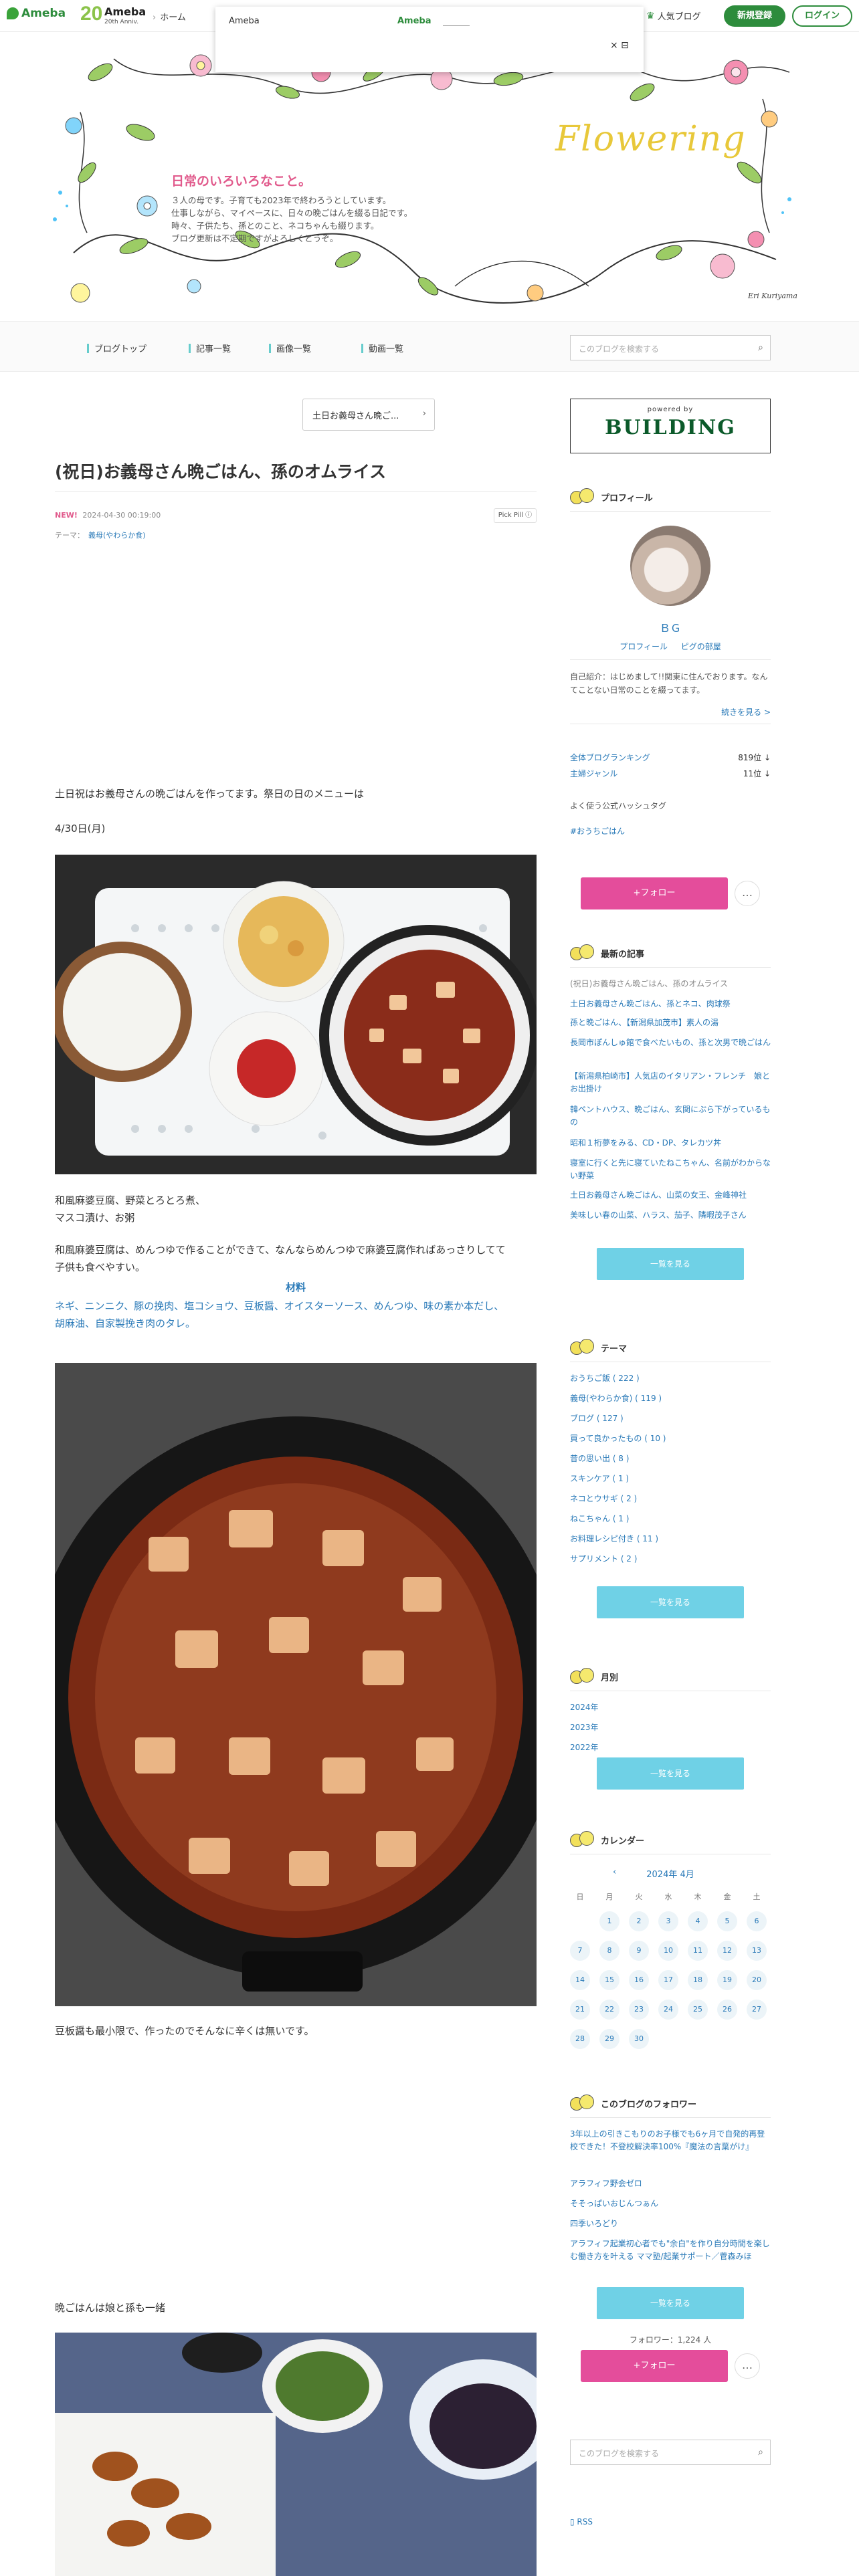  I want to click on profile-name: ＢＧ, so click(671, 627).